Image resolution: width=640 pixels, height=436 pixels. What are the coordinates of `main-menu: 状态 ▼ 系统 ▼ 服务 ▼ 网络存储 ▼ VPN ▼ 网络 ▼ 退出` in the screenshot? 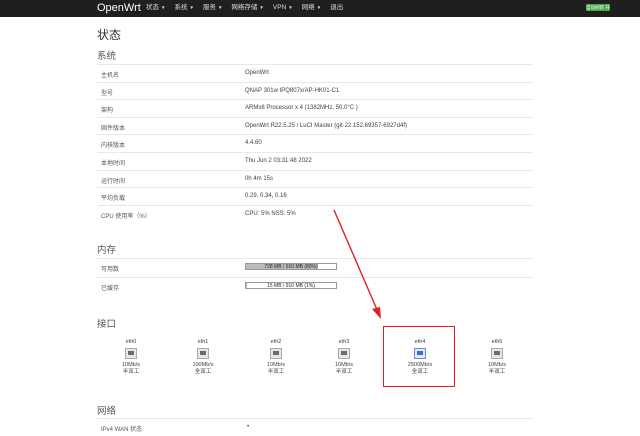 It's located at (249, 8).